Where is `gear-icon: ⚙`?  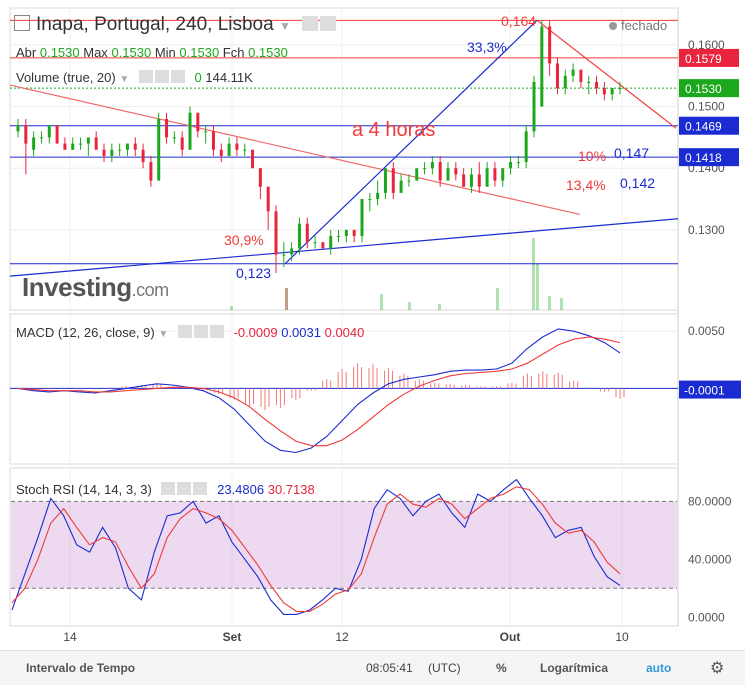
gear-icon: ⚙ is located at coordinates (717, 668).